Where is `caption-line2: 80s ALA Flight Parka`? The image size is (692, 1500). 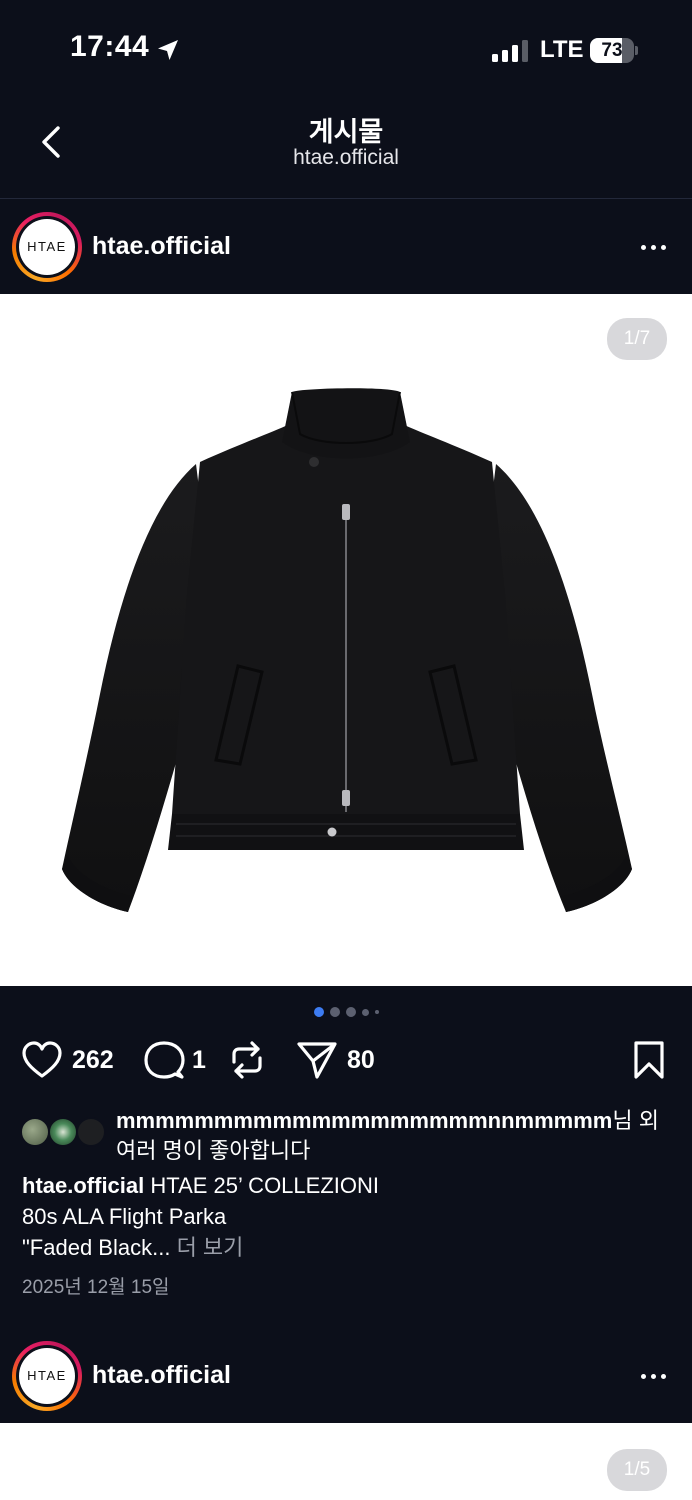
caption-line2: 80s ALA Flight Parka is located at coordinates (124, 1216).